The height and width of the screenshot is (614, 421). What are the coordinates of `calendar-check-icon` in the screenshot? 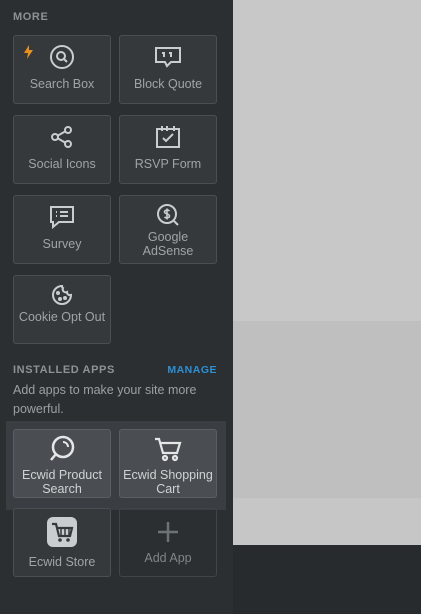 It's located at (168, 137).